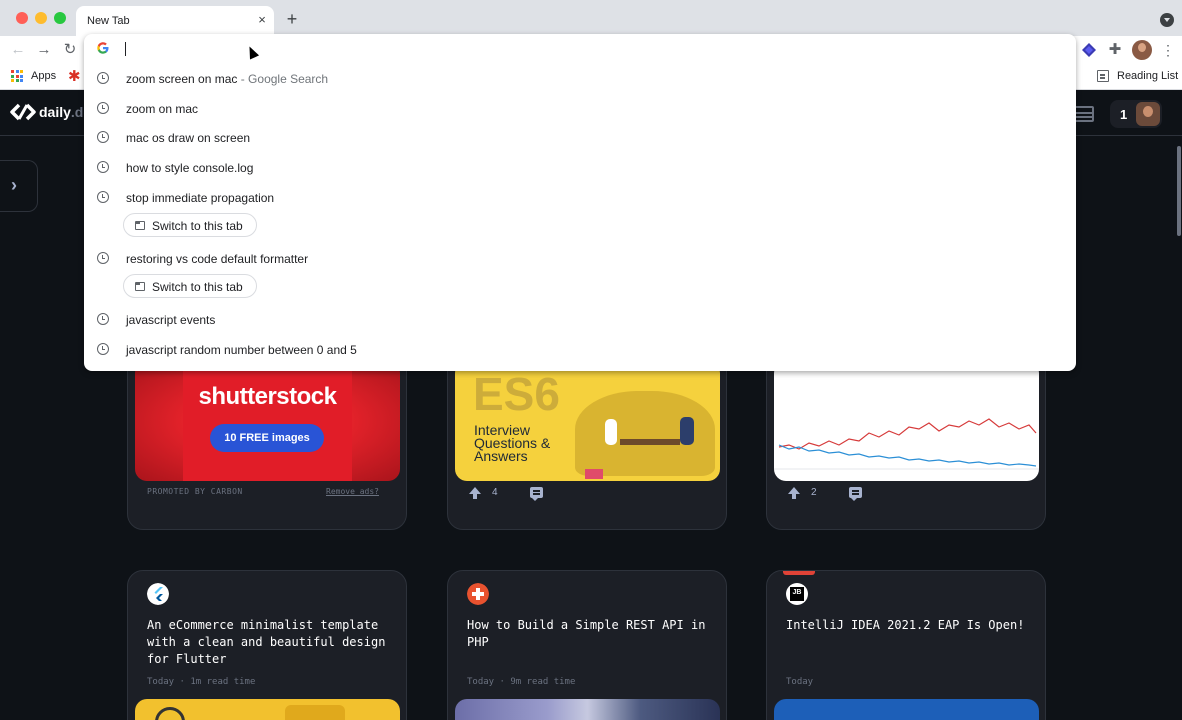  Describe the element at coordinates (217, 259) in the screenshot. I see `suggestion-text: restoring vs code default formatter` at that location.